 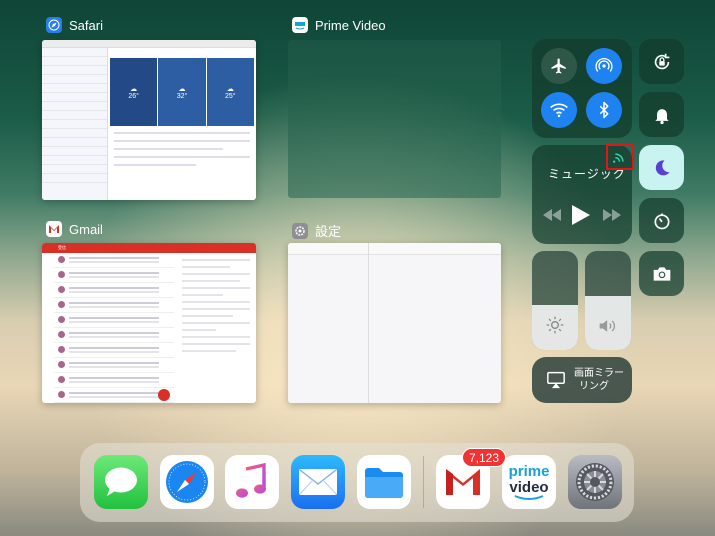 What do you see at coordinates (54, 229) in the screenshot?
I see `gmail-mini-icon` at bounding box center [54, 229].